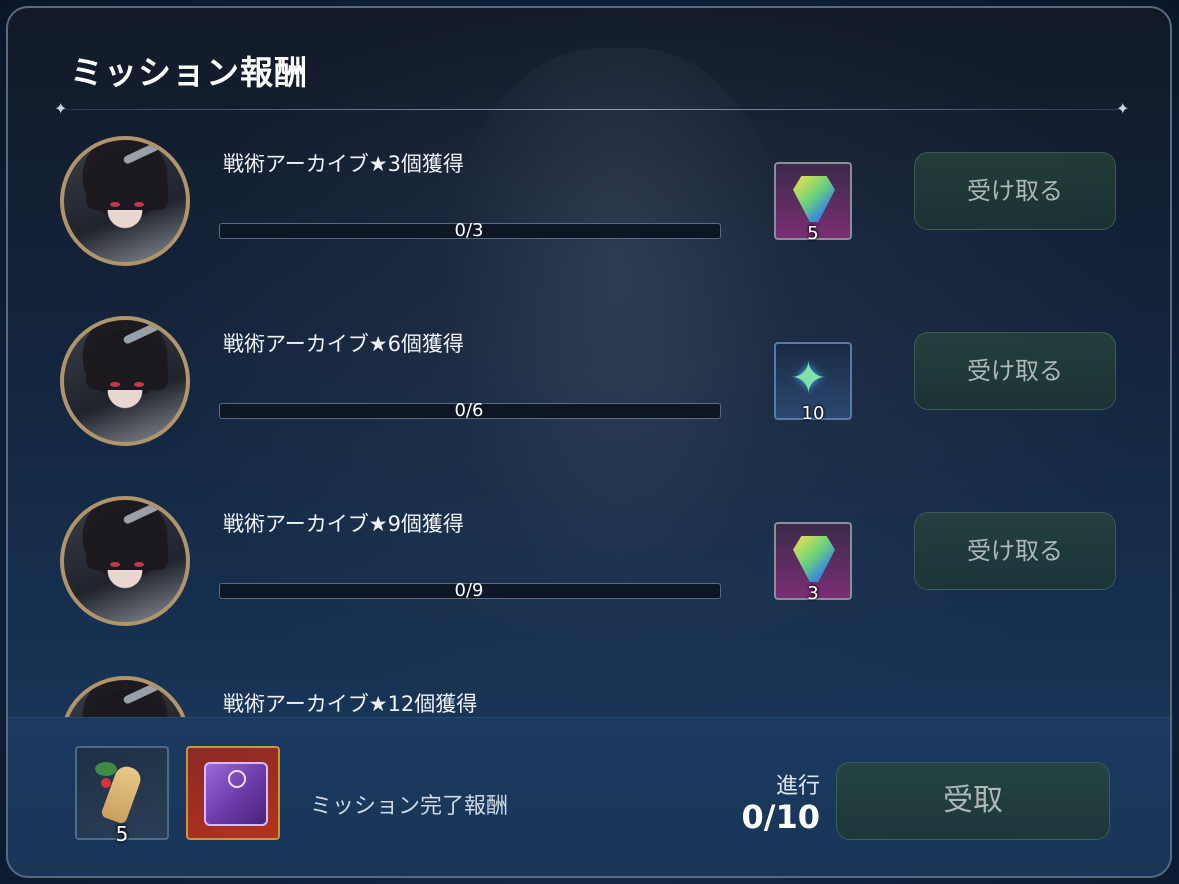 This screenshot has width=1179, height=884. I want to click on page-title: ミッション報酬, so click(189, 72).